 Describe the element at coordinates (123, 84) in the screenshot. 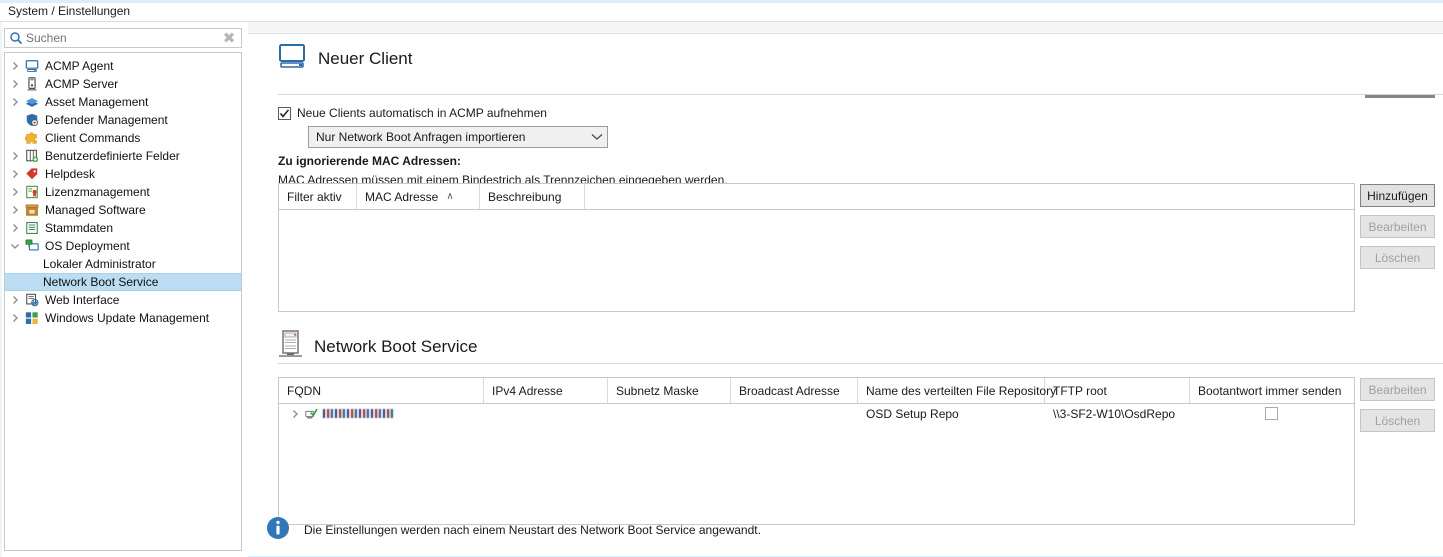

I see `sidebar-item-acmp-server: ACMP Server` at that location.